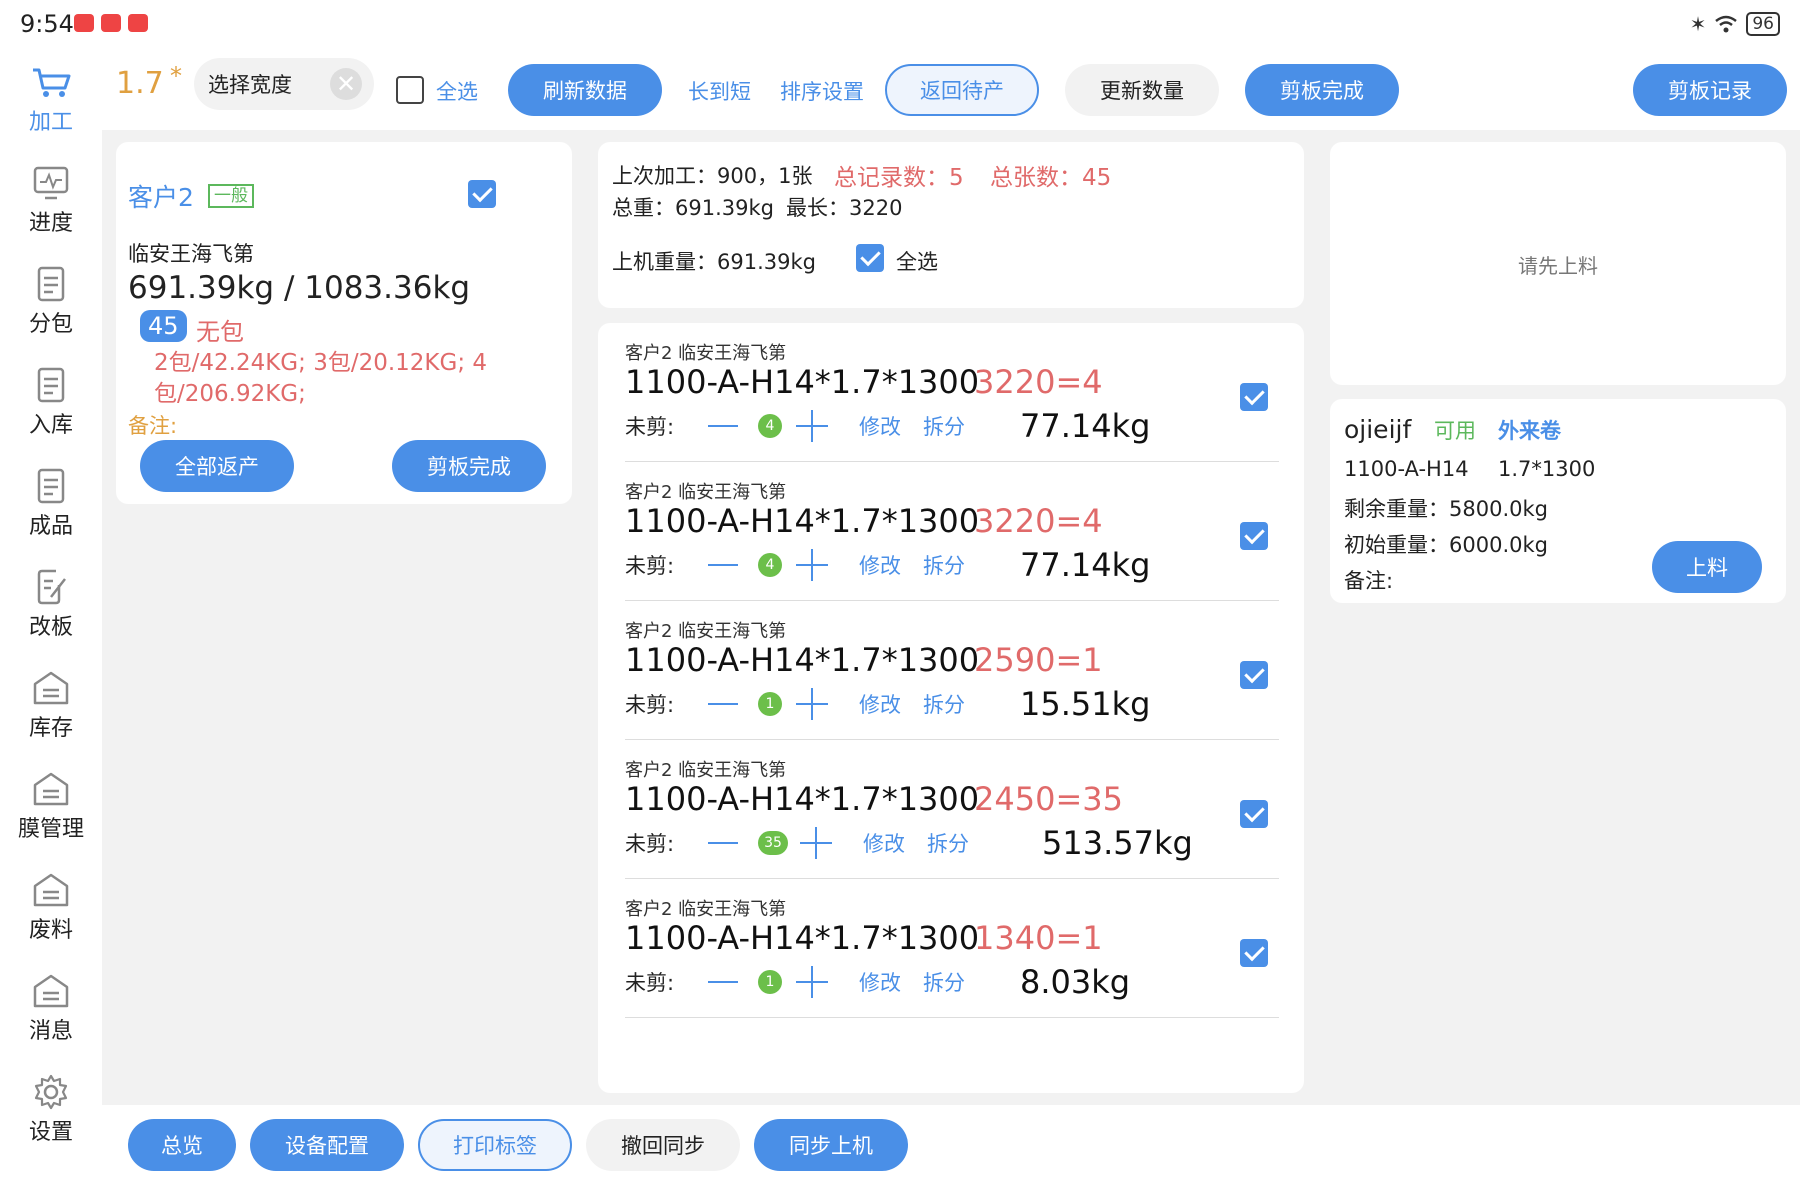 This screenshot has height=1183, width=1800. What do you see at coordinates (870, 258) in the screenshot?
I see `summary-select-all-checkbox` at bounding box center [870, 258].